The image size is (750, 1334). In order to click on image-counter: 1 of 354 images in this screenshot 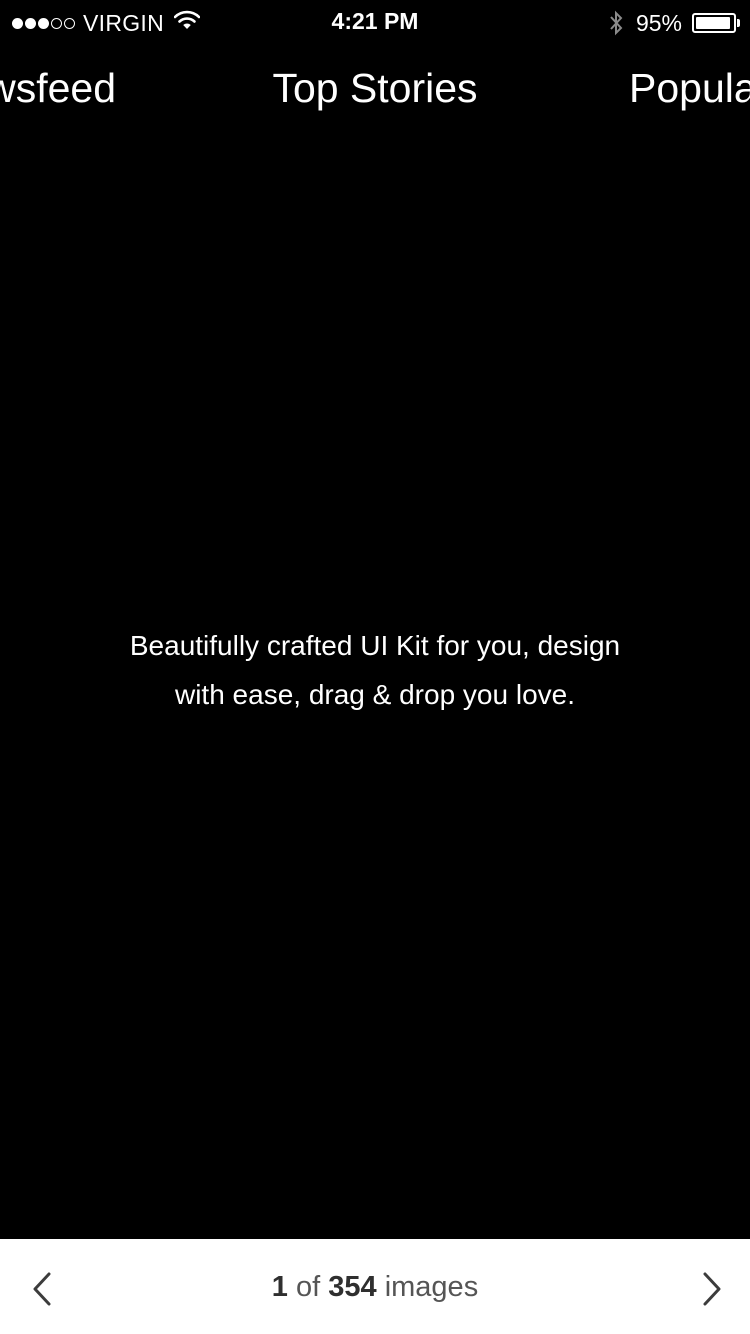, I will do `click(375, 1287)`.